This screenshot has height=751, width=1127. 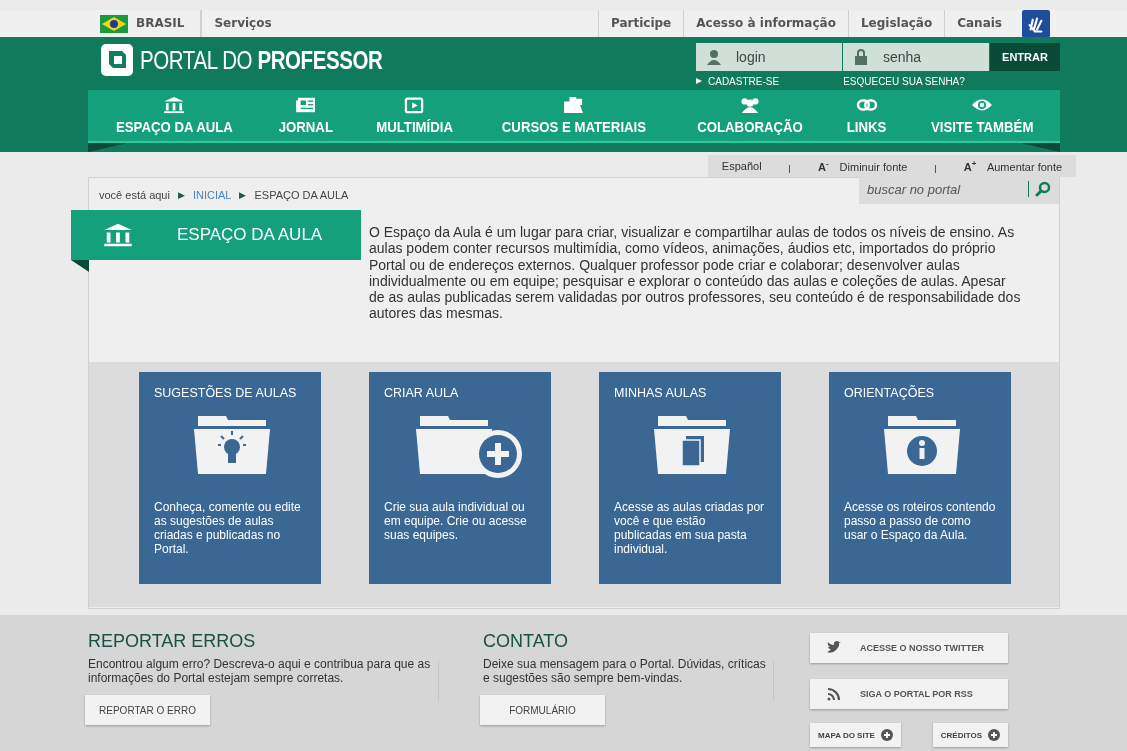 I want to click on feature-card: SUGESTÕES DE AULAS Conheça, comente ou edite as sugestões de aulas criadas e publicadas no Portal., so click(x=230, y=478).